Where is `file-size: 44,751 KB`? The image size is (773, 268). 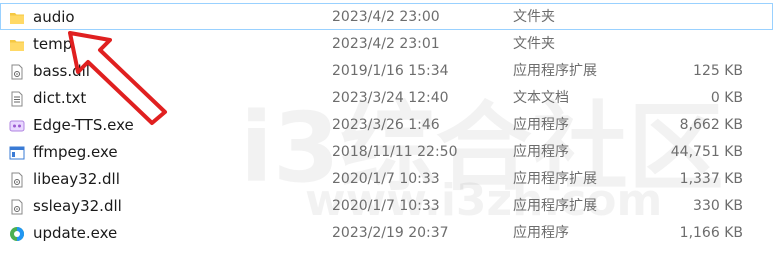 file-size: 44,751 KB is located at coordinates (706, 152).